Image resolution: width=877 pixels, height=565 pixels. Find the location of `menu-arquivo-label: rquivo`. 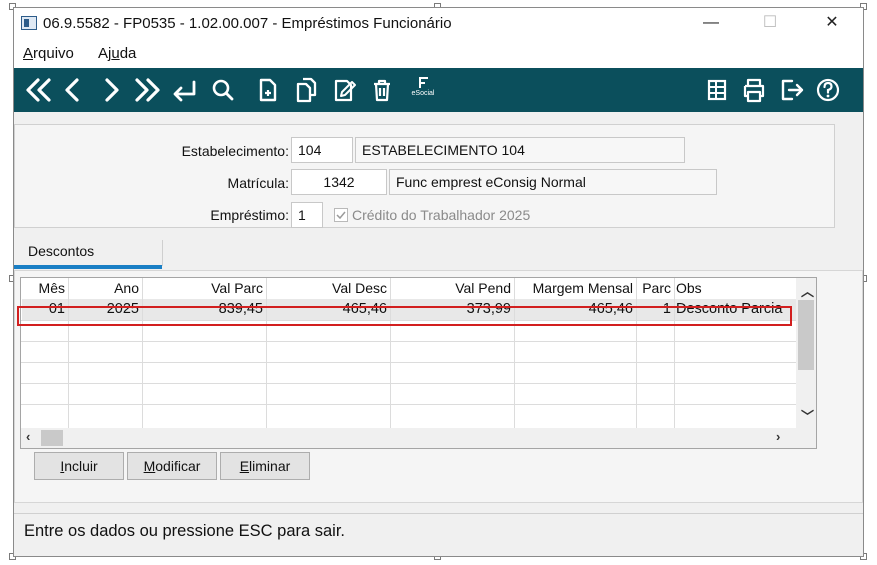

menu-arquivo-label: rquivo is located at coordinates (53, 53).